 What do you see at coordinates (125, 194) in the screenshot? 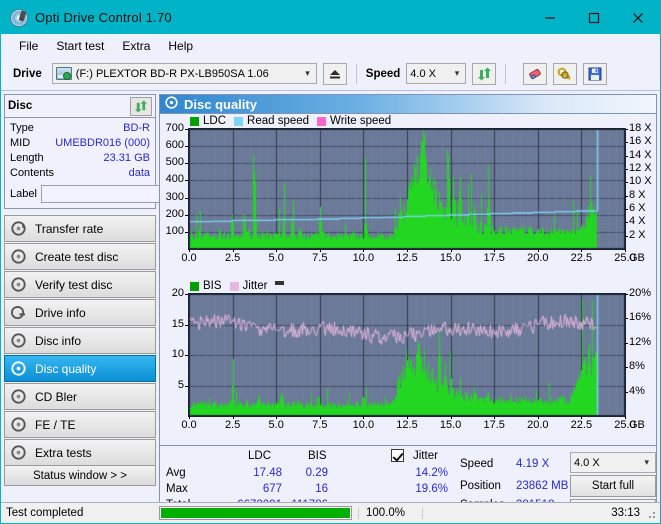
I see `disc-label-row: Label` at bounding box center [125, 194].